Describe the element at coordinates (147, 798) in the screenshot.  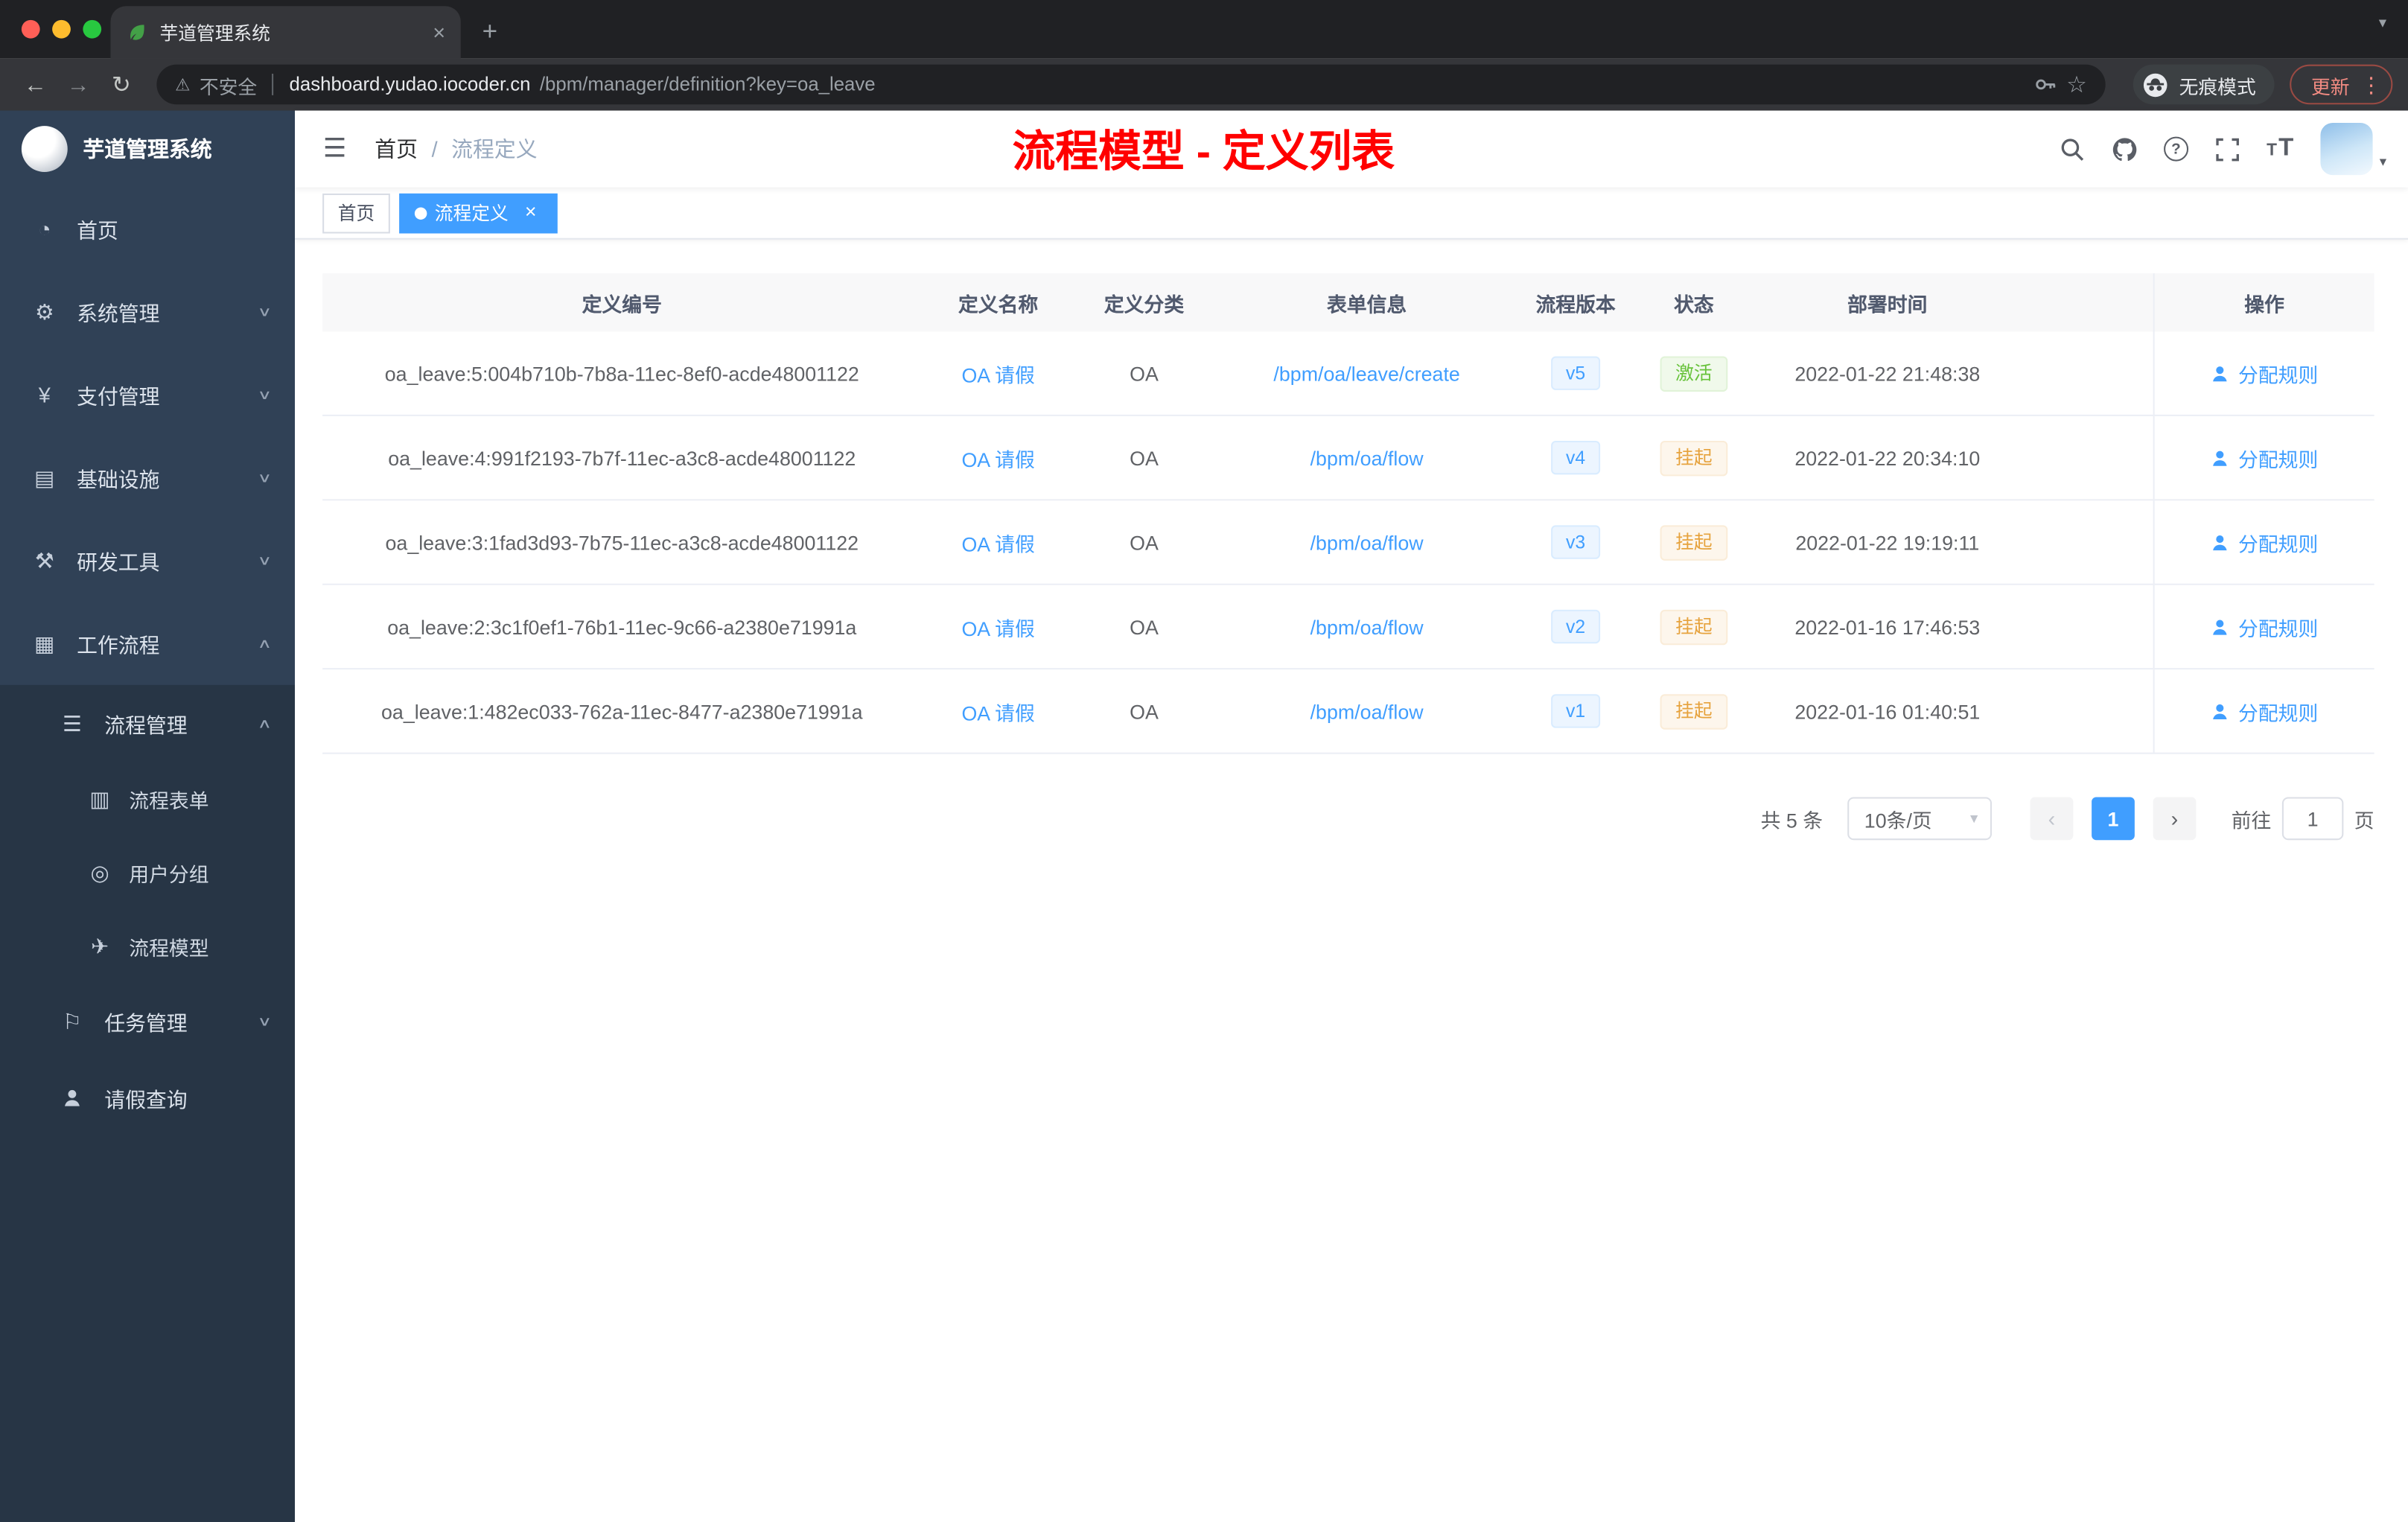
I see `sidebar-item-process-form: ▥ 流程表单` at that location.